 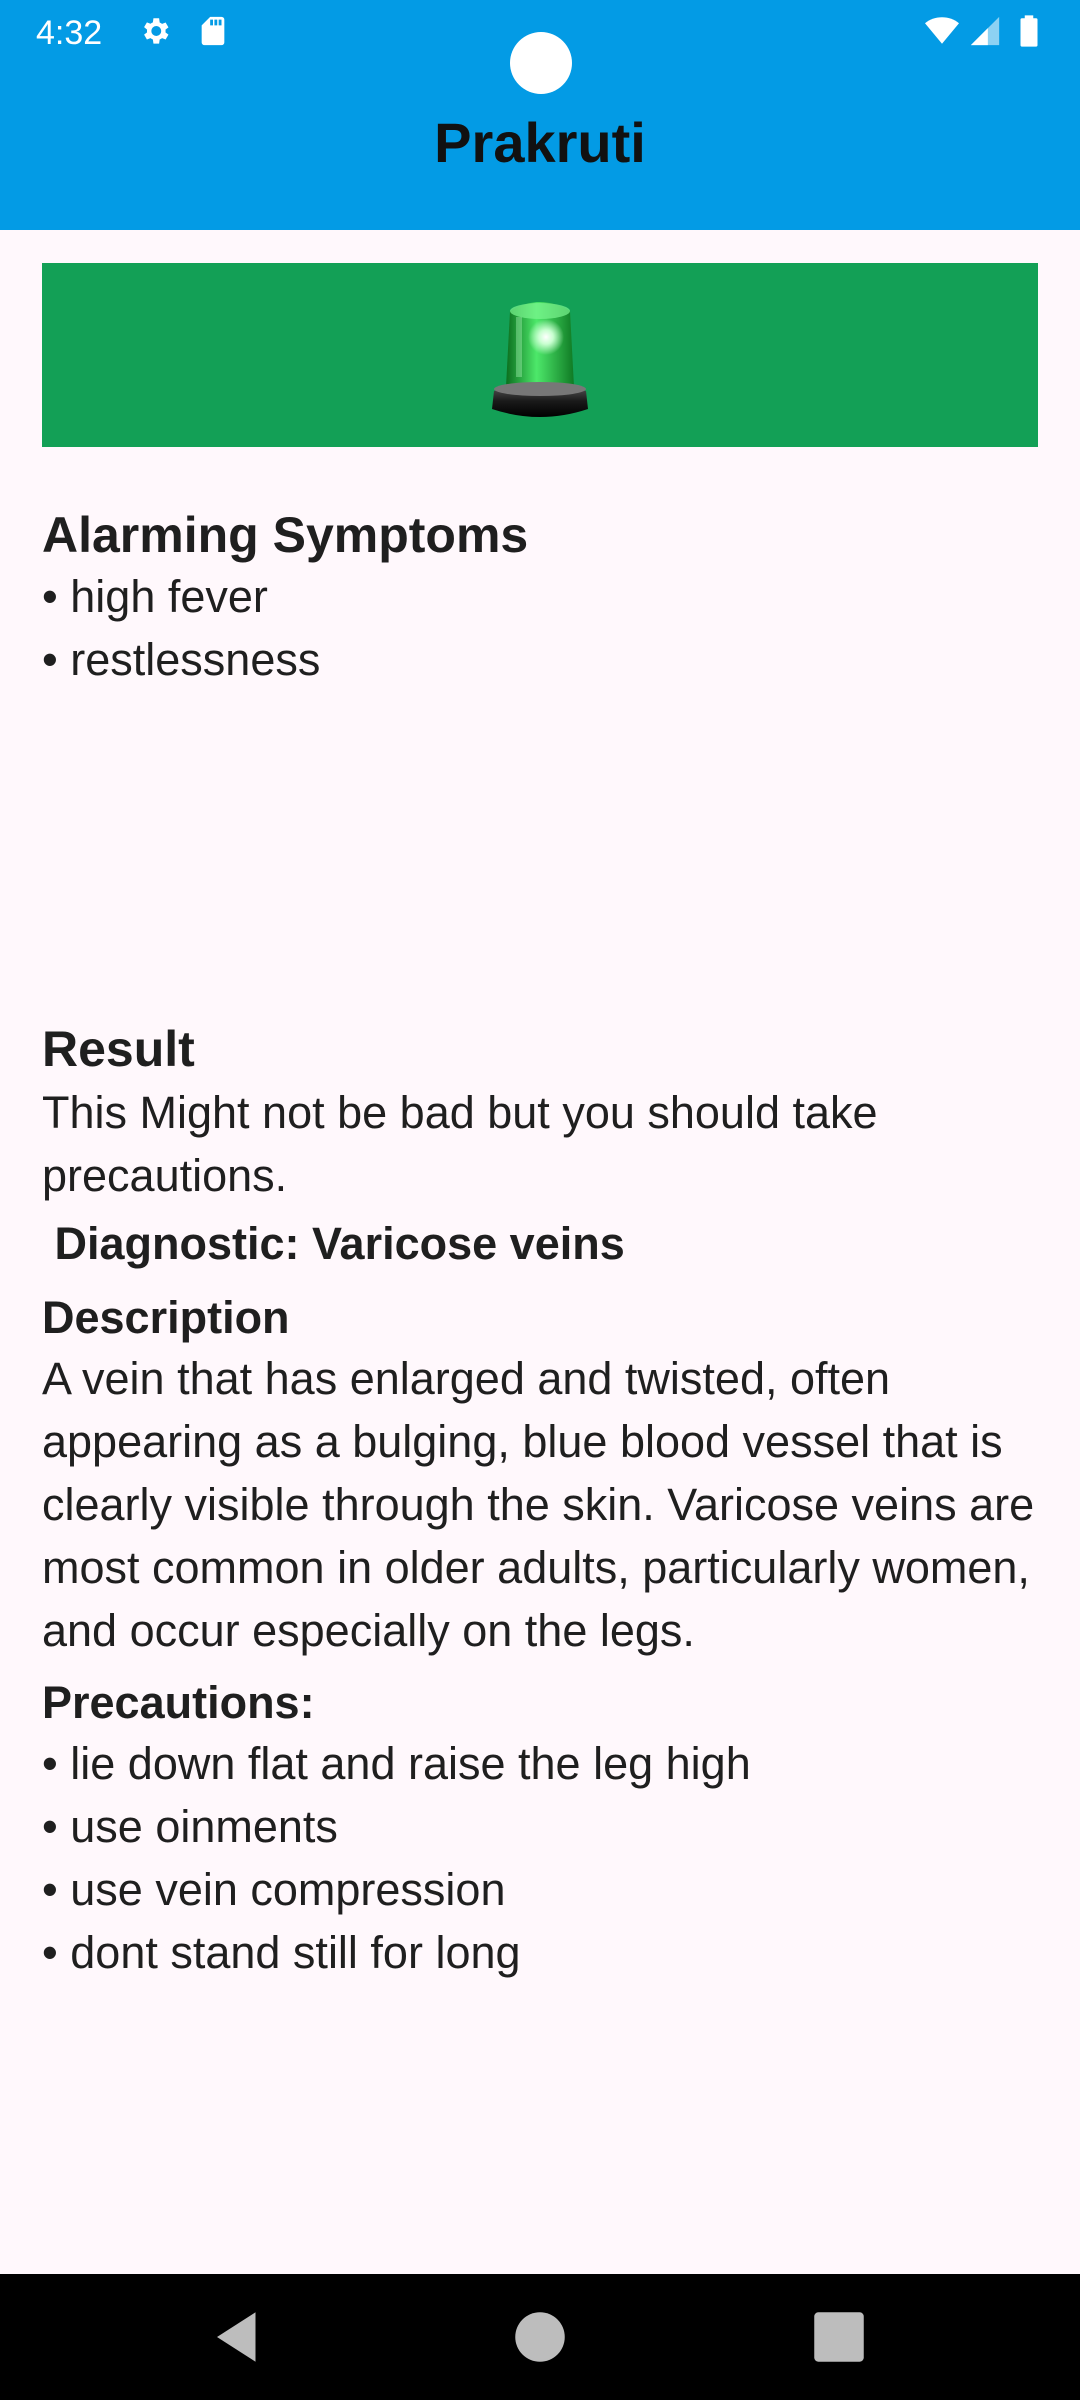 I want to click on description-heading: Description, so click(x=166, y=1317).